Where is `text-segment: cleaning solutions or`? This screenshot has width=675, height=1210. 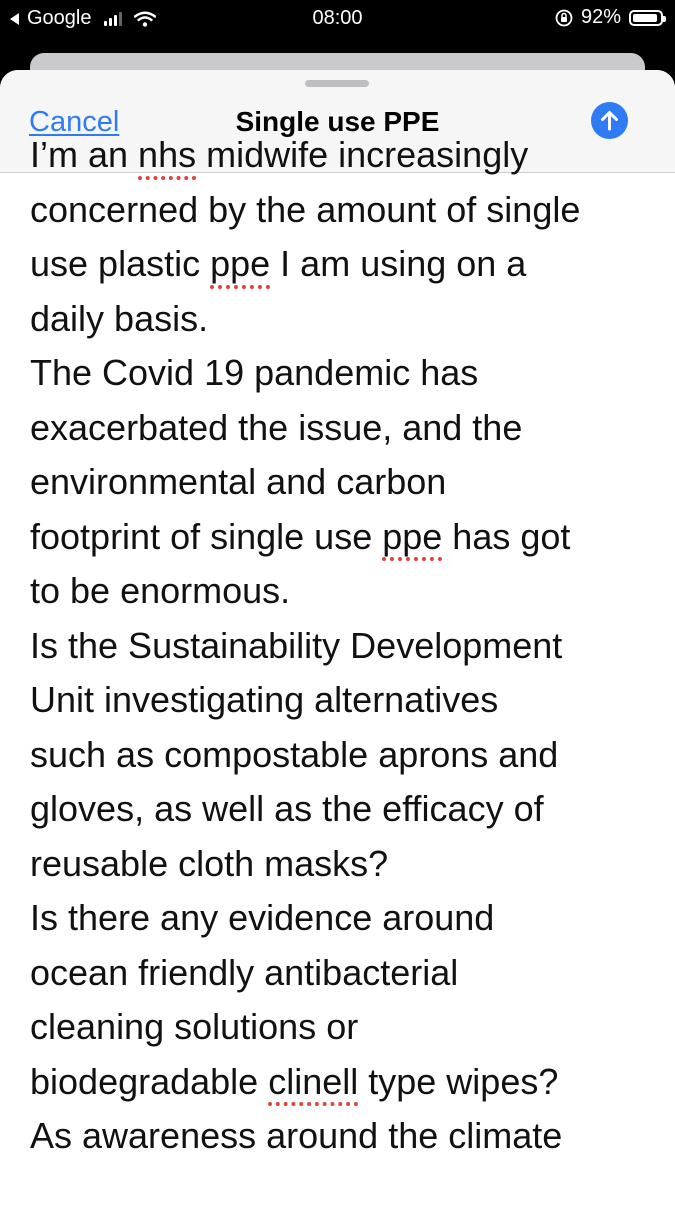
text-segment: cleaning solutions or is located at coordinates (194, 1026).